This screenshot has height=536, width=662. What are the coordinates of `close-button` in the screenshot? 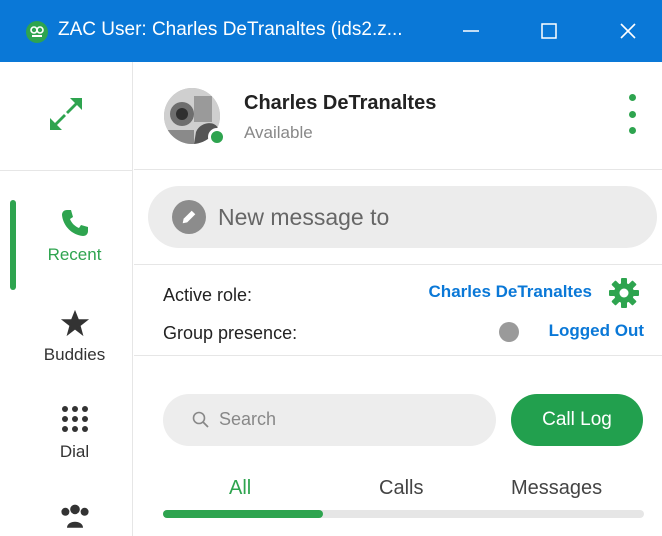 It's located at (628, 31).